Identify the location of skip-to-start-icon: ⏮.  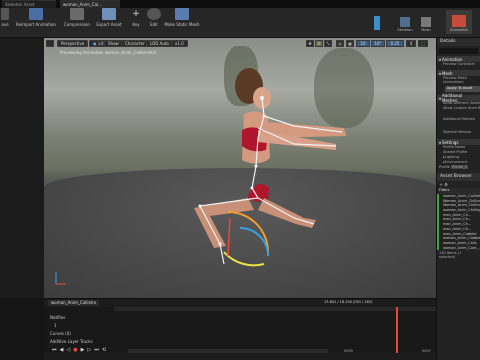
(54, 350).